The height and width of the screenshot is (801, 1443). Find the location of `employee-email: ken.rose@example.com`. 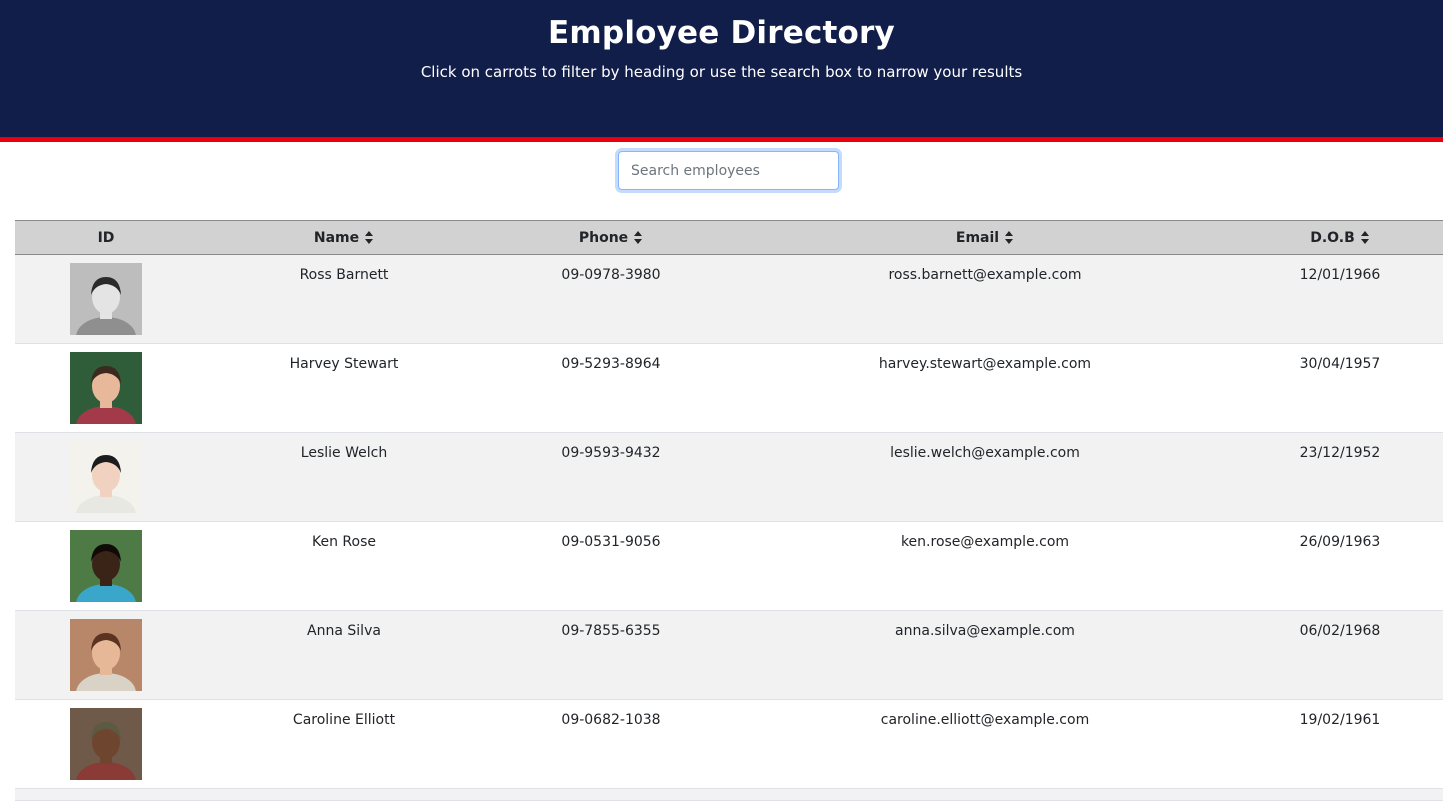

employee-email: ken.rose@example.com is located at coordinates (985, 542).